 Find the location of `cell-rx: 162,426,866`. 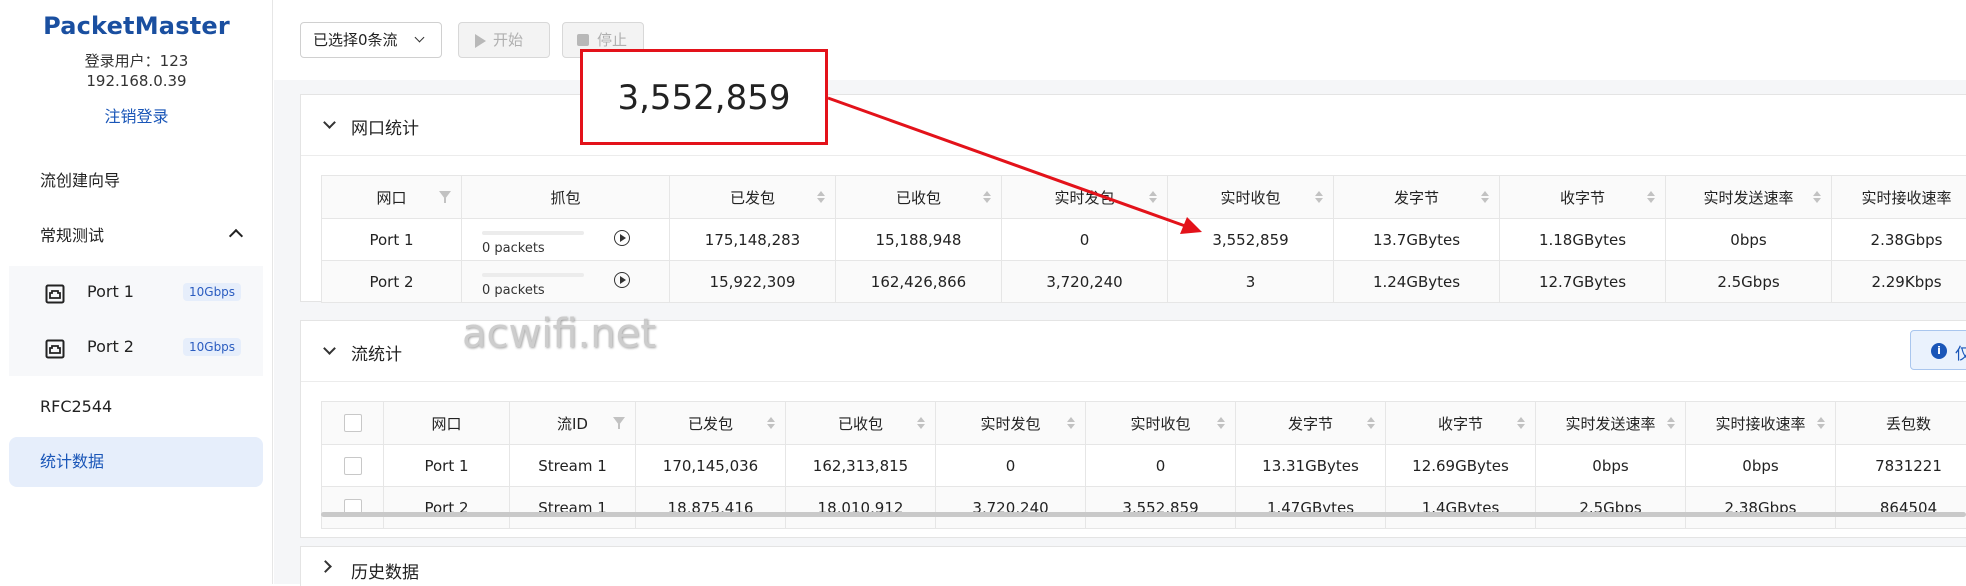

cell-rx: 162,426,866 is located at coordinates (919, 282).